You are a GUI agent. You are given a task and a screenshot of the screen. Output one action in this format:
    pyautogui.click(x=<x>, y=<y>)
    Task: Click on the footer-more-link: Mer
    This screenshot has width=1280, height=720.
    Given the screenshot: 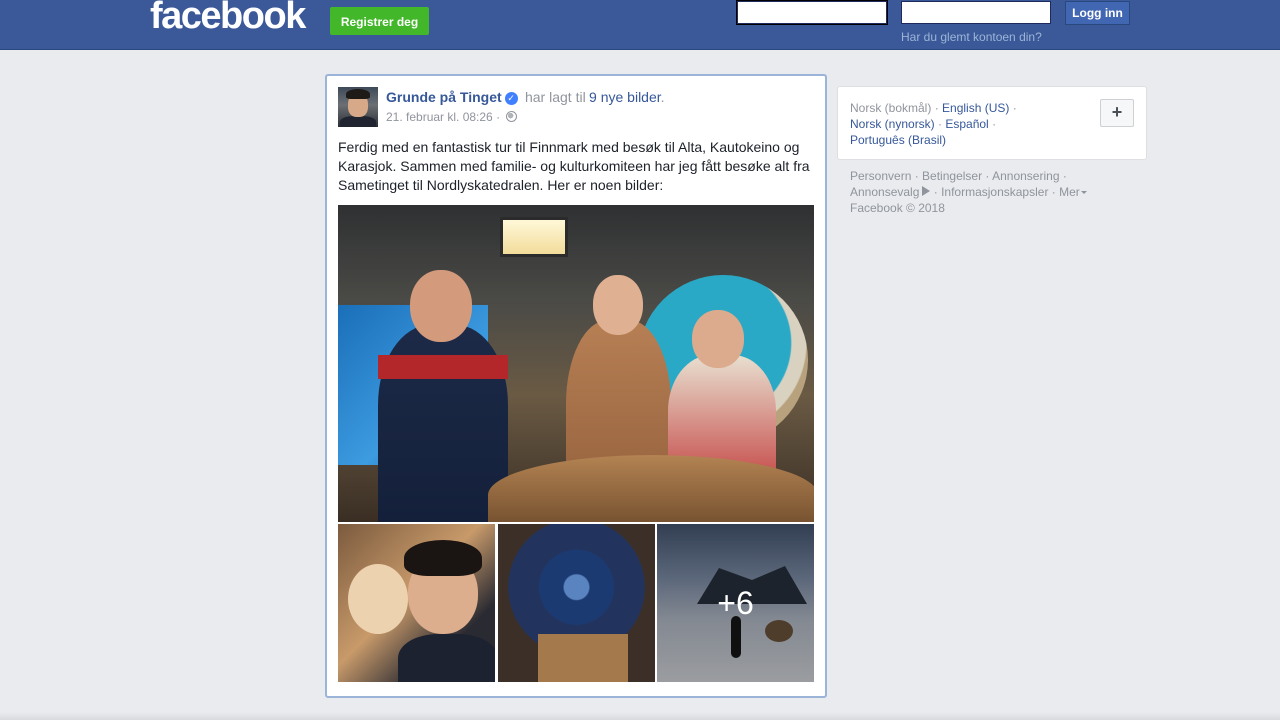 What is the action you would take?
    pyautogui.click(x=1069, y=192)
    